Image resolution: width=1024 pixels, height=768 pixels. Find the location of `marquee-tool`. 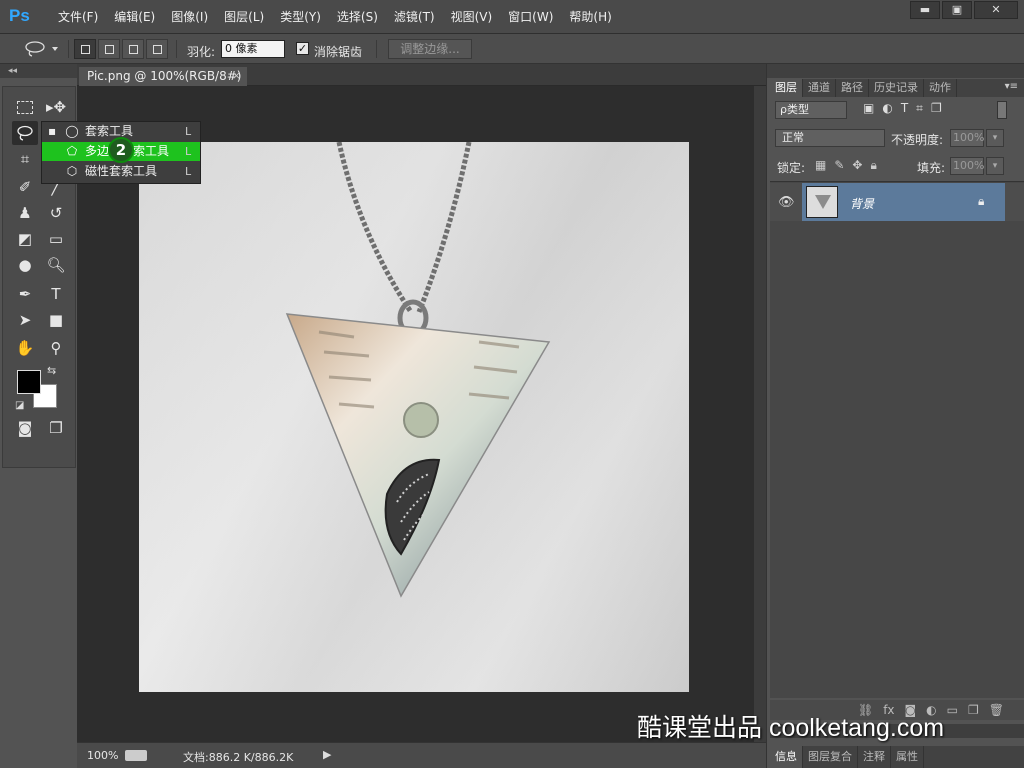

marquee-tool is located at coordinates (25, 107).